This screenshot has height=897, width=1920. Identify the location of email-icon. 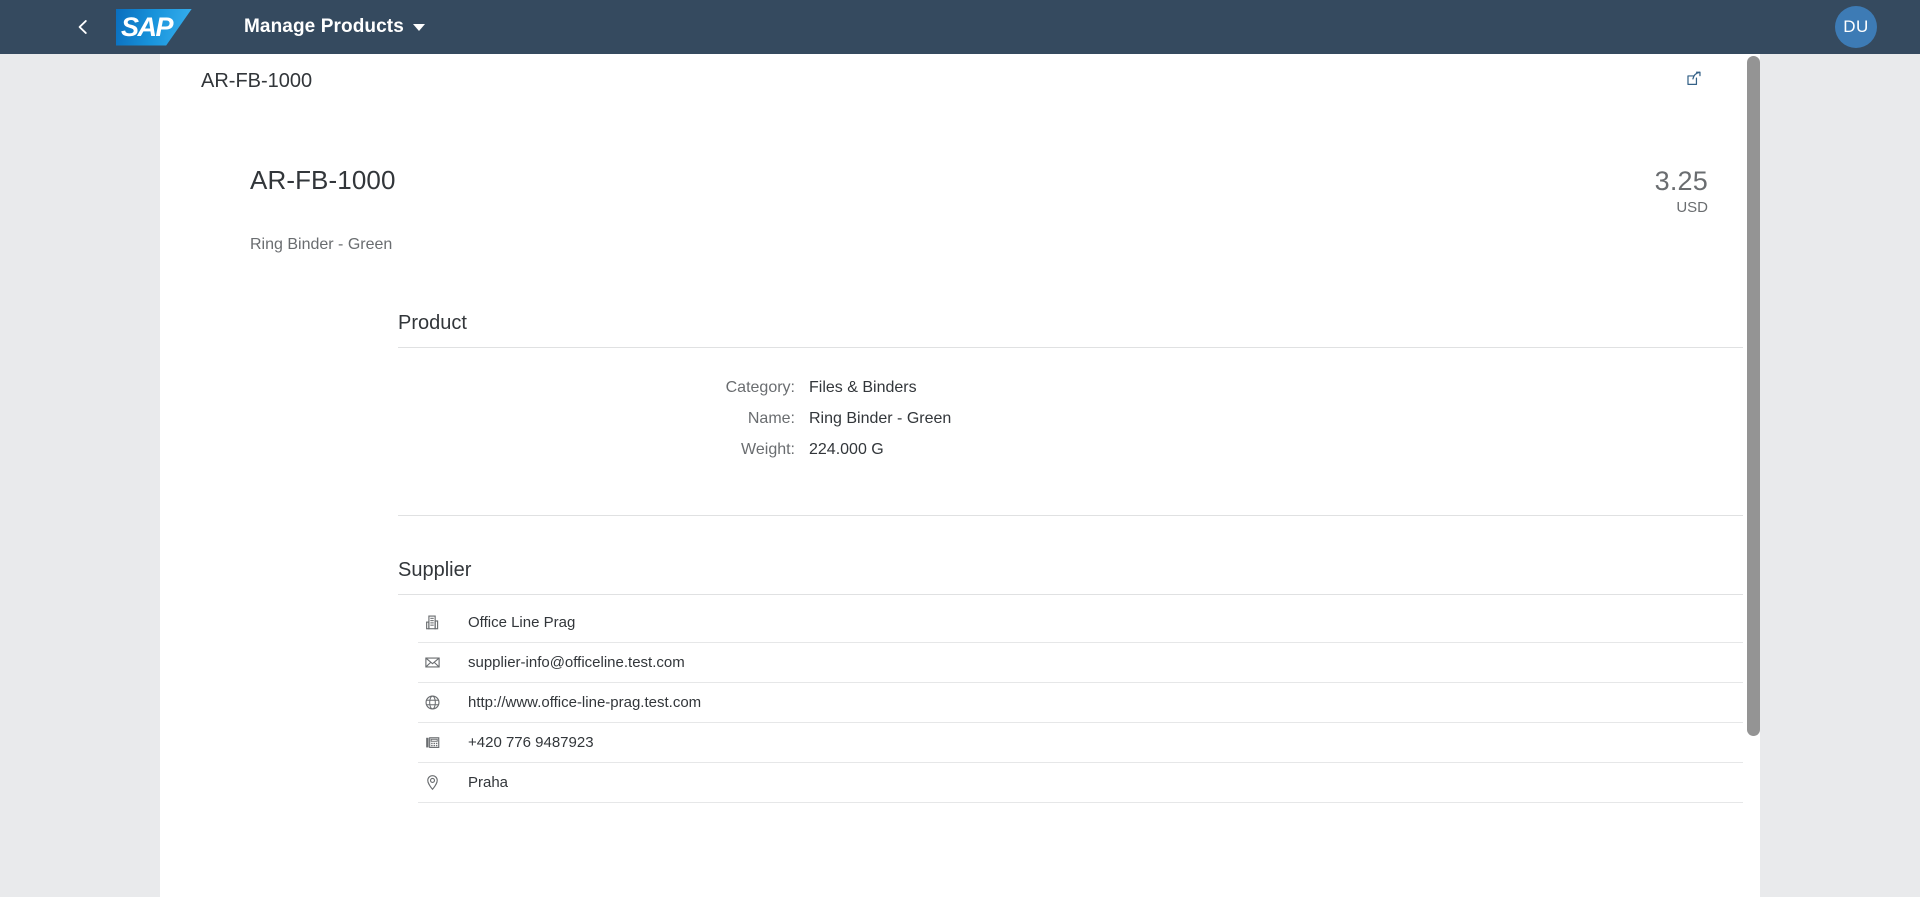
(432, 662).